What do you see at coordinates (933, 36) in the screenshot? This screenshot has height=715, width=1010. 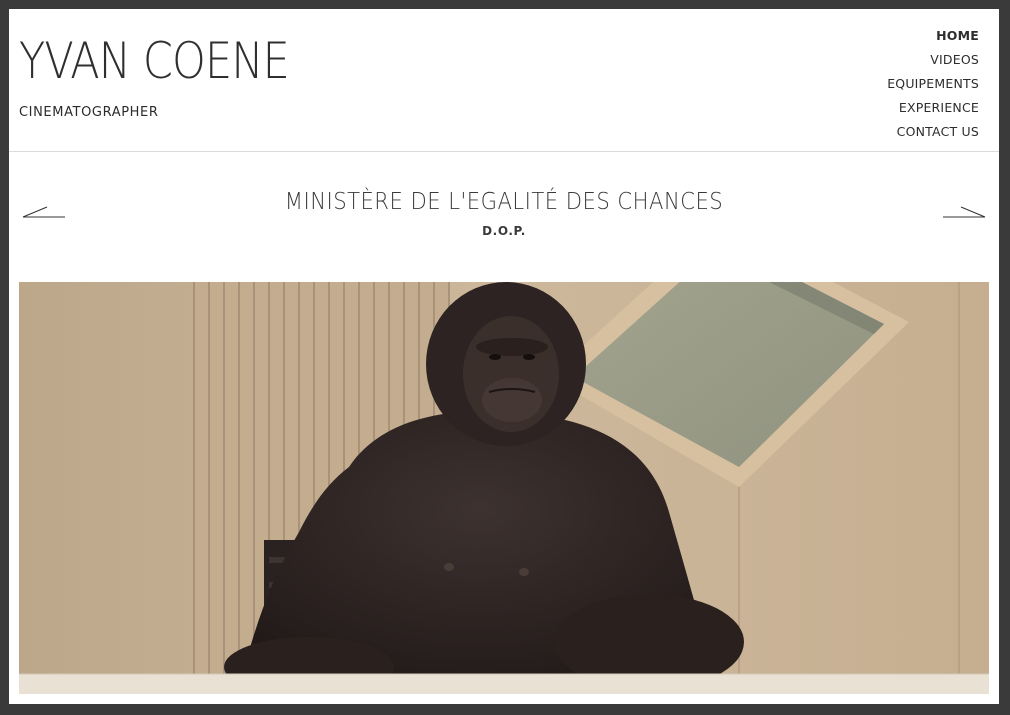 I see `nav-item-home: HOME` at bounding box center [933, 36].